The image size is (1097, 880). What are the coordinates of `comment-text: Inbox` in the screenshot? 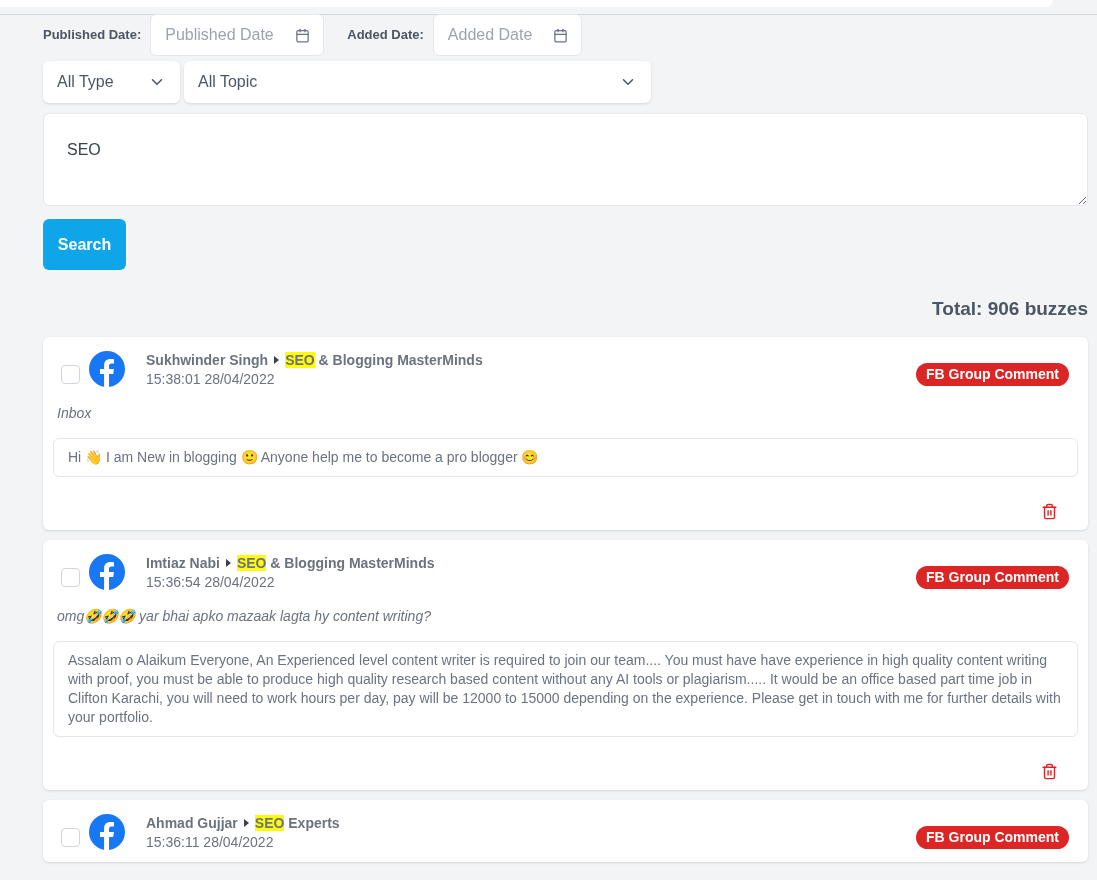 It's located at (74, 413).